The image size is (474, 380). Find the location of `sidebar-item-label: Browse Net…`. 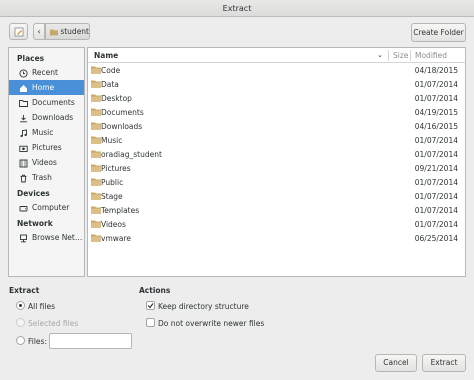

sidebar-item-label: Browse Net… is located at coordinates (57, 237).